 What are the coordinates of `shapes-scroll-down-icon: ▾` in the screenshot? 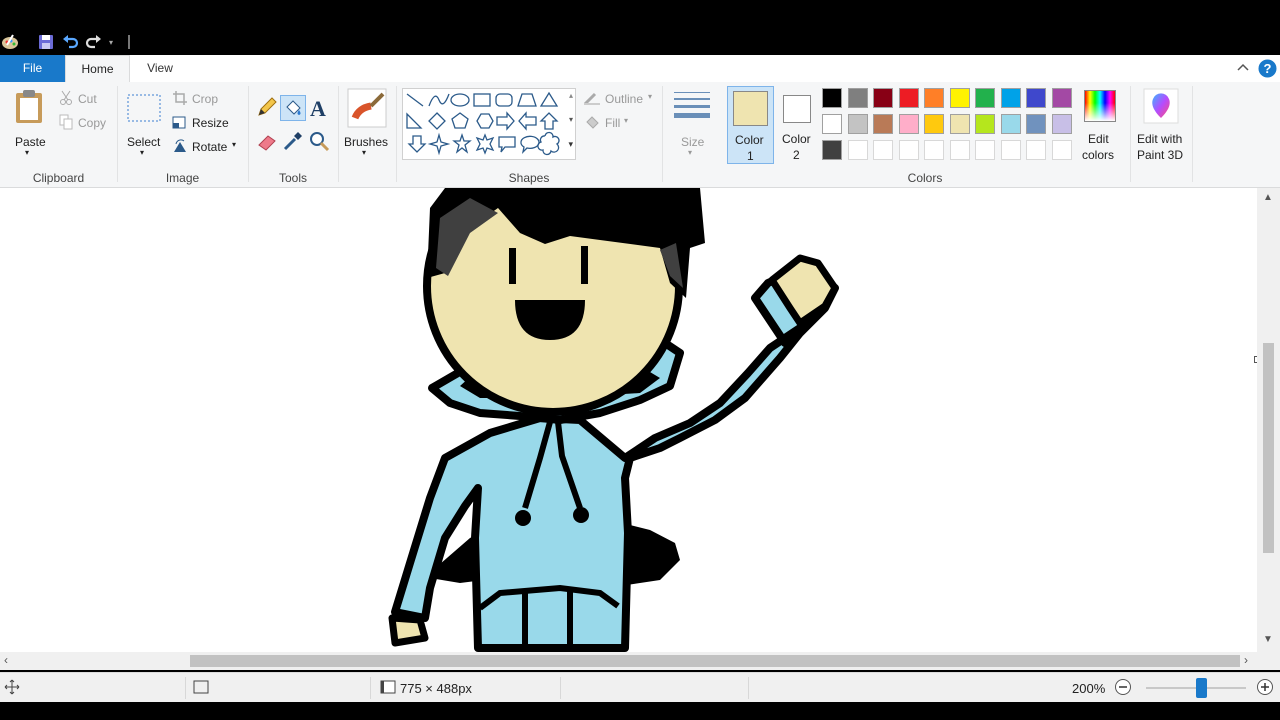 It's located at (571, 119).